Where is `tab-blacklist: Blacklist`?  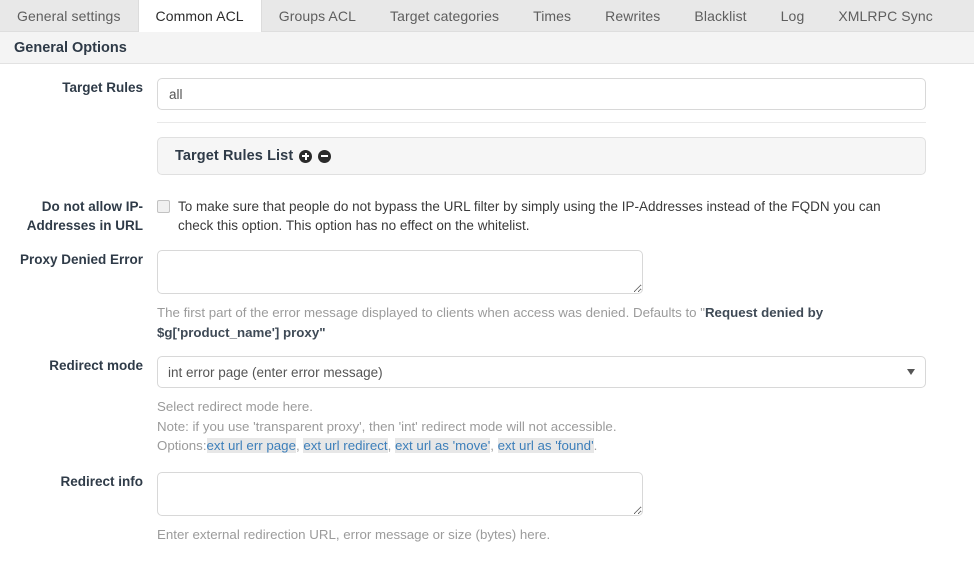 tab-blacklist: Blacklist is located at coordinates (720, 15).